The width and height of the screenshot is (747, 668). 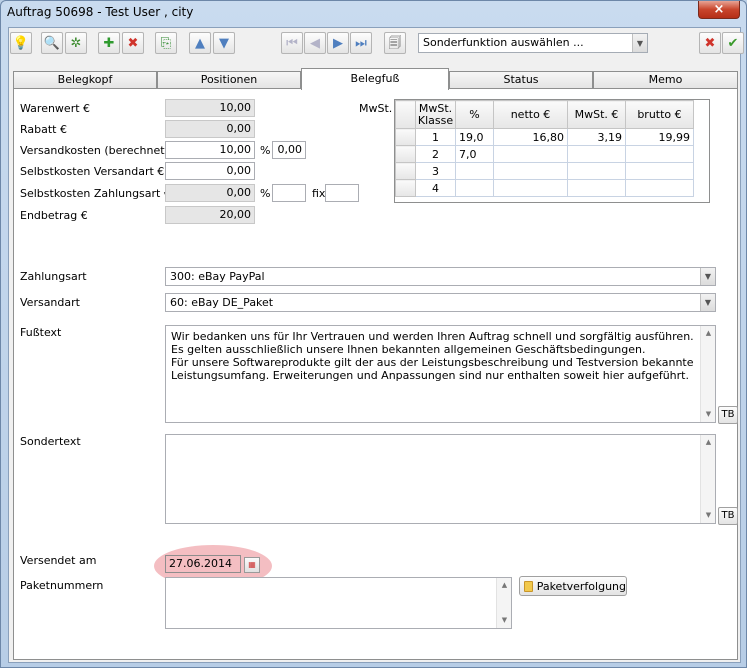 What do you see at coordinates (133, 43) in the screenshot?
I see `delete-icon: ✖` at bounding box center [133, 43].